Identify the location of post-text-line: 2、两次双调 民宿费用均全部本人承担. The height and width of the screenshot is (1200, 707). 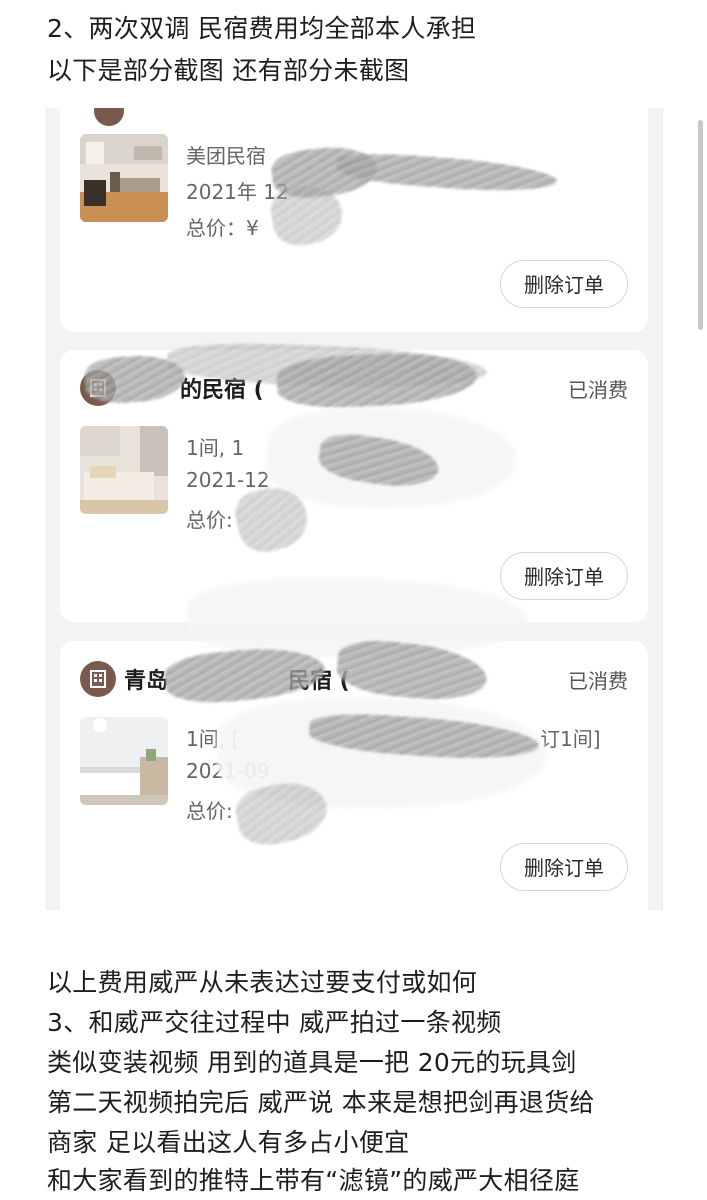
(262, 28).